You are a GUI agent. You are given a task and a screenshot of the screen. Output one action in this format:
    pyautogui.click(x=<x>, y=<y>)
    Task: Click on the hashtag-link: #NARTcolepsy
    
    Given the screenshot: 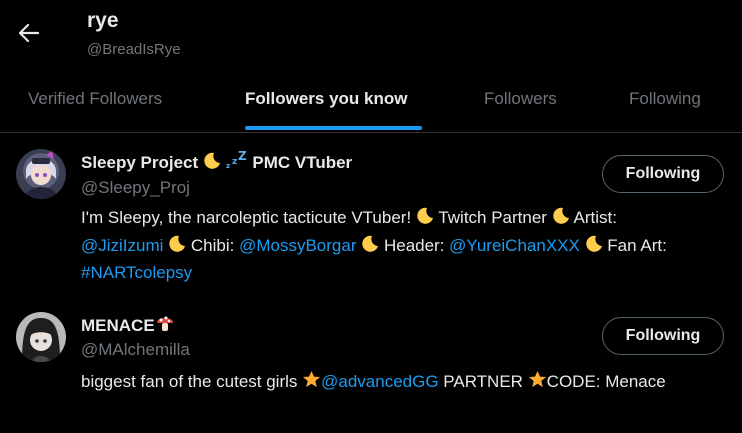 What is the action you would take?
    pyautogui.click(x=136, y=272)
    